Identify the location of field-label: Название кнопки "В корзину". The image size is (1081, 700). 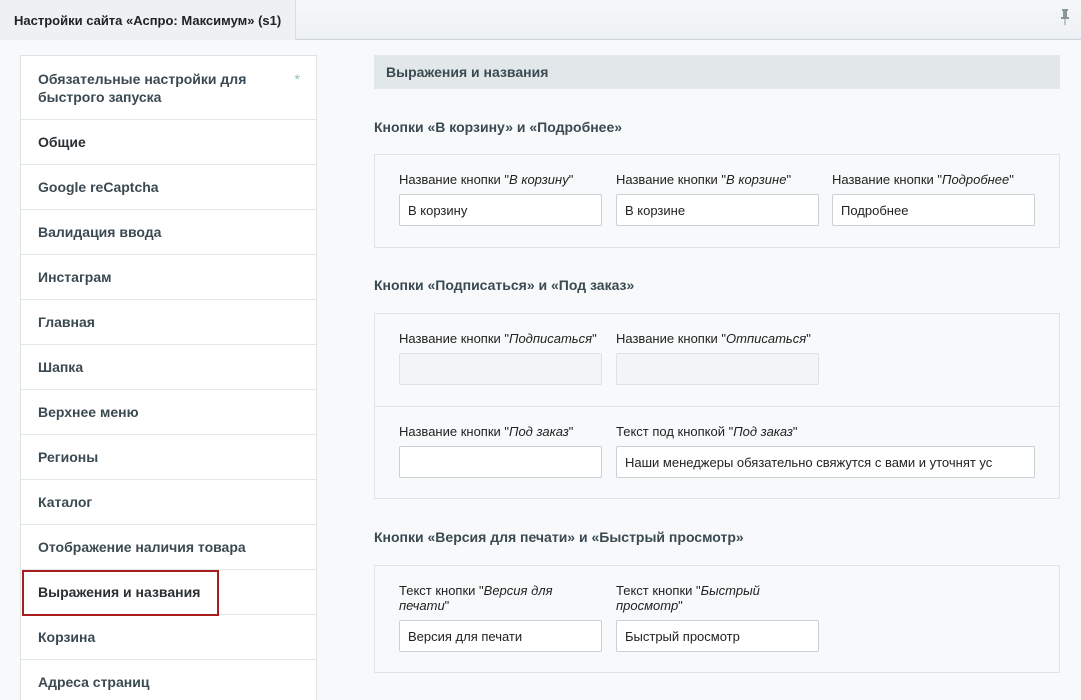
(486, 179).